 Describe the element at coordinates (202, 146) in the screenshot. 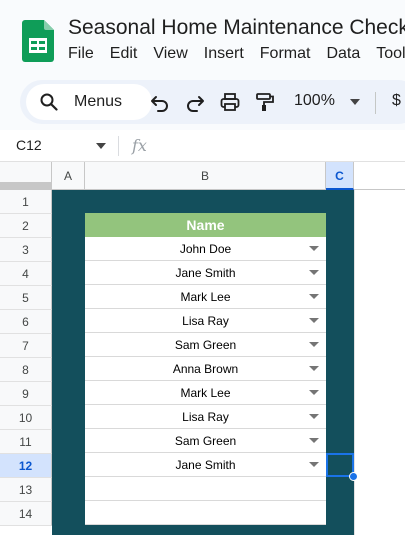

I see `formula-bar: C12 fx` at that location.